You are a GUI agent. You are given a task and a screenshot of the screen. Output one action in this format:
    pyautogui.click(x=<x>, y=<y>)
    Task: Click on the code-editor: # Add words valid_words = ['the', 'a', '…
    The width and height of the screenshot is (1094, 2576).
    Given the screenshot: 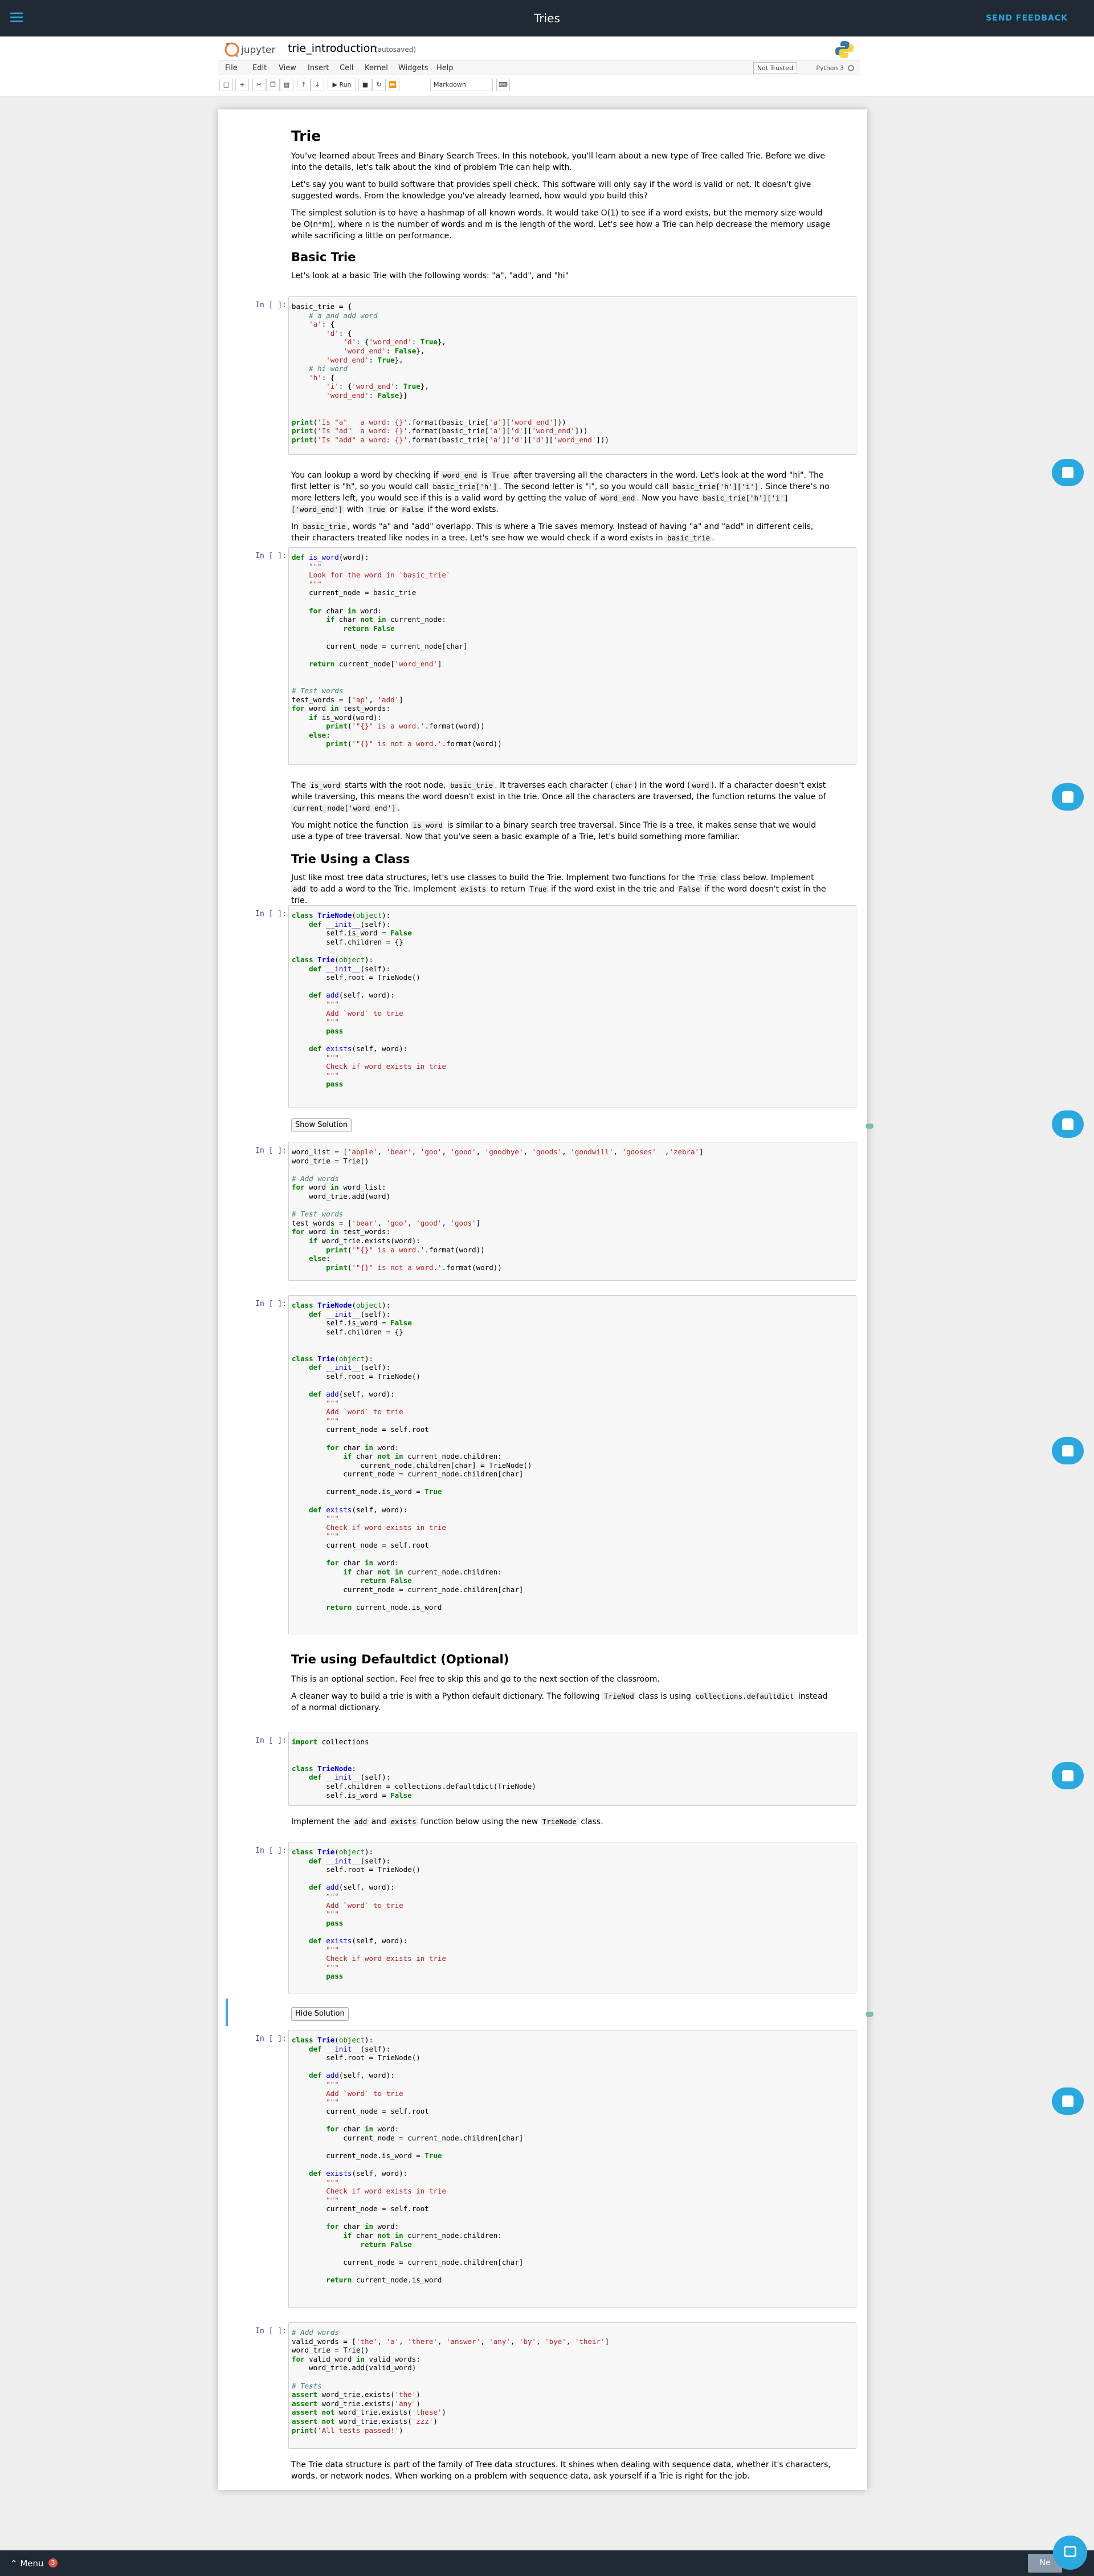 What is the action you would take?
    pyautogui.click(x=572, y=2381)
    